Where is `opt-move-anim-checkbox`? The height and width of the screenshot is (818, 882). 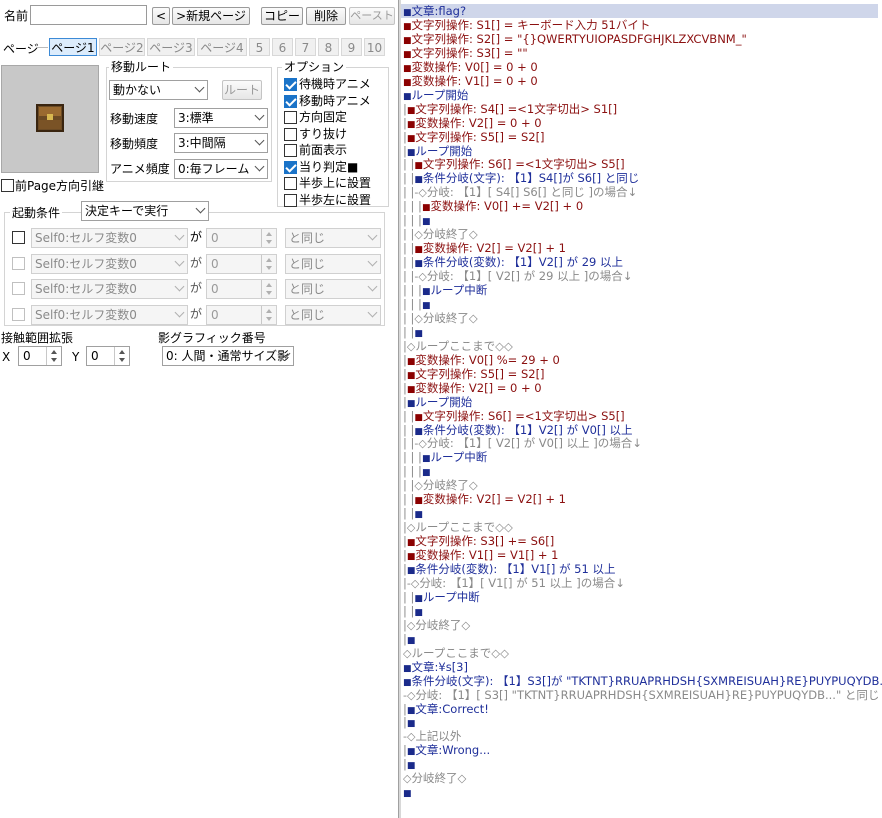
opt-move-anim-checkbox is located at coordinates (290, 101).